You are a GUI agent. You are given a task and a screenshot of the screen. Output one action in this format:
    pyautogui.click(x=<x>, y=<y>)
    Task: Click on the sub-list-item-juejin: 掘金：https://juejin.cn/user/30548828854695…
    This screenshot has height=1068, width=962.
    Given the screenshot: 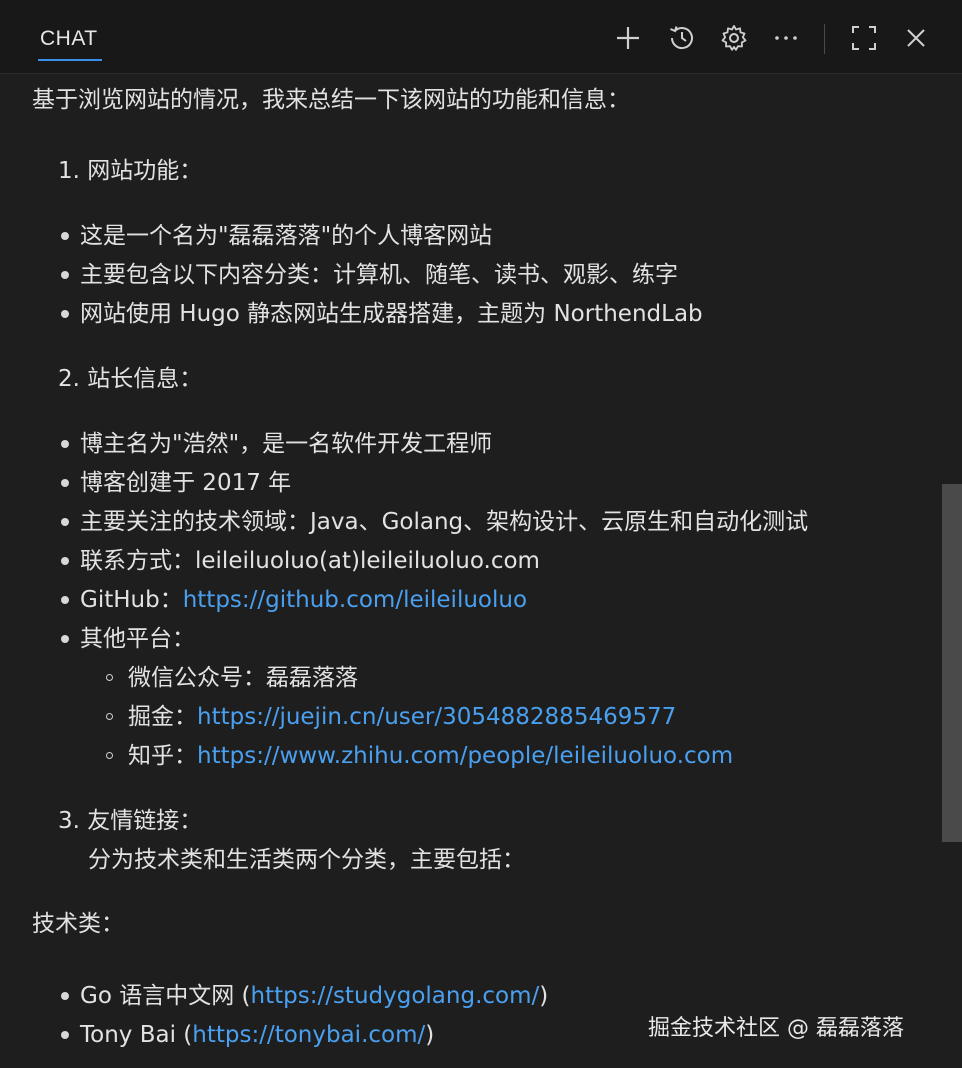 What is the action you would take?
    pyautogui.click(x=402, y=717)
    